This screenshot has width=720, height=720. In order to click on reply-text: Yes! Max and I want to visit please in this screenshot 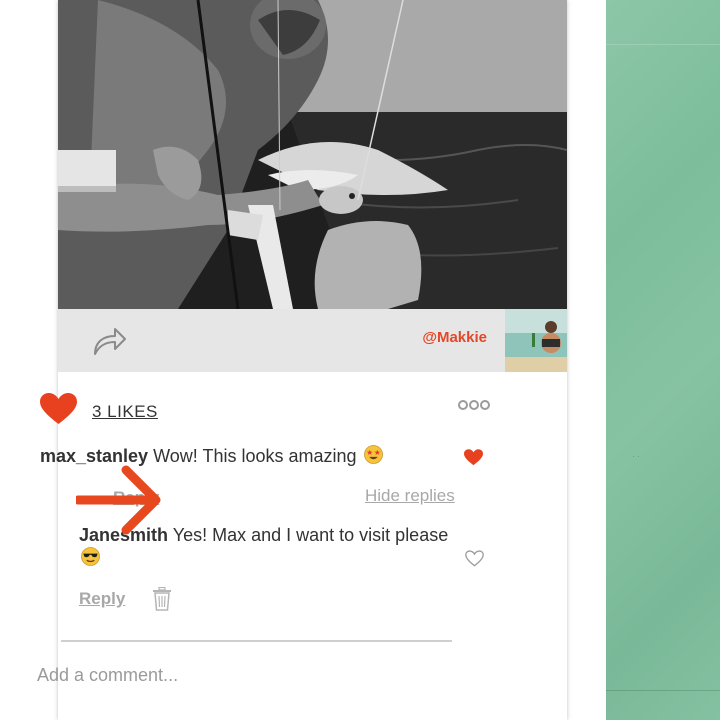, I will do `click(310, 535)`.